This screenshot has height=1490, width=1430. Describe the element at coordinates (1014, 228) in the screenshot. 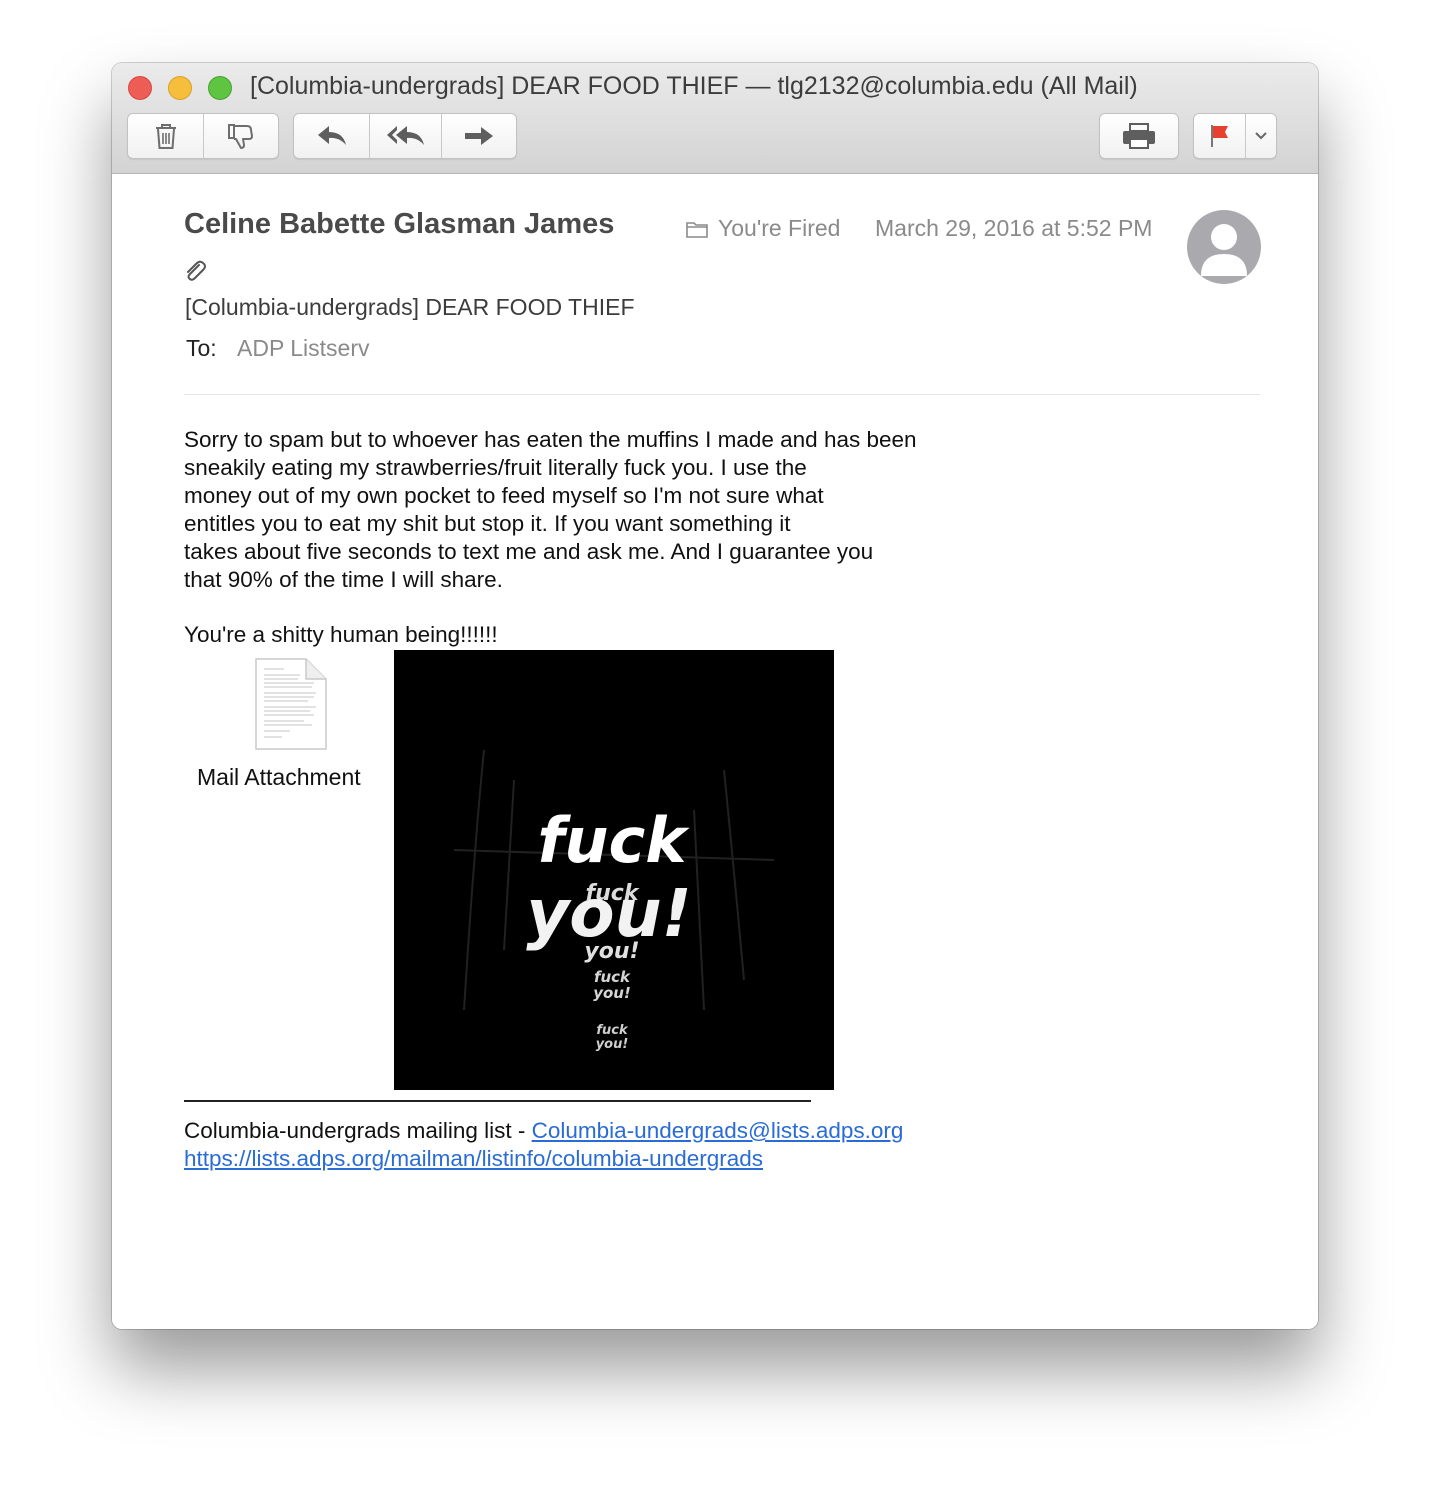

I see `message-date: March 29, 2016 at 5:52 PM` at that location.